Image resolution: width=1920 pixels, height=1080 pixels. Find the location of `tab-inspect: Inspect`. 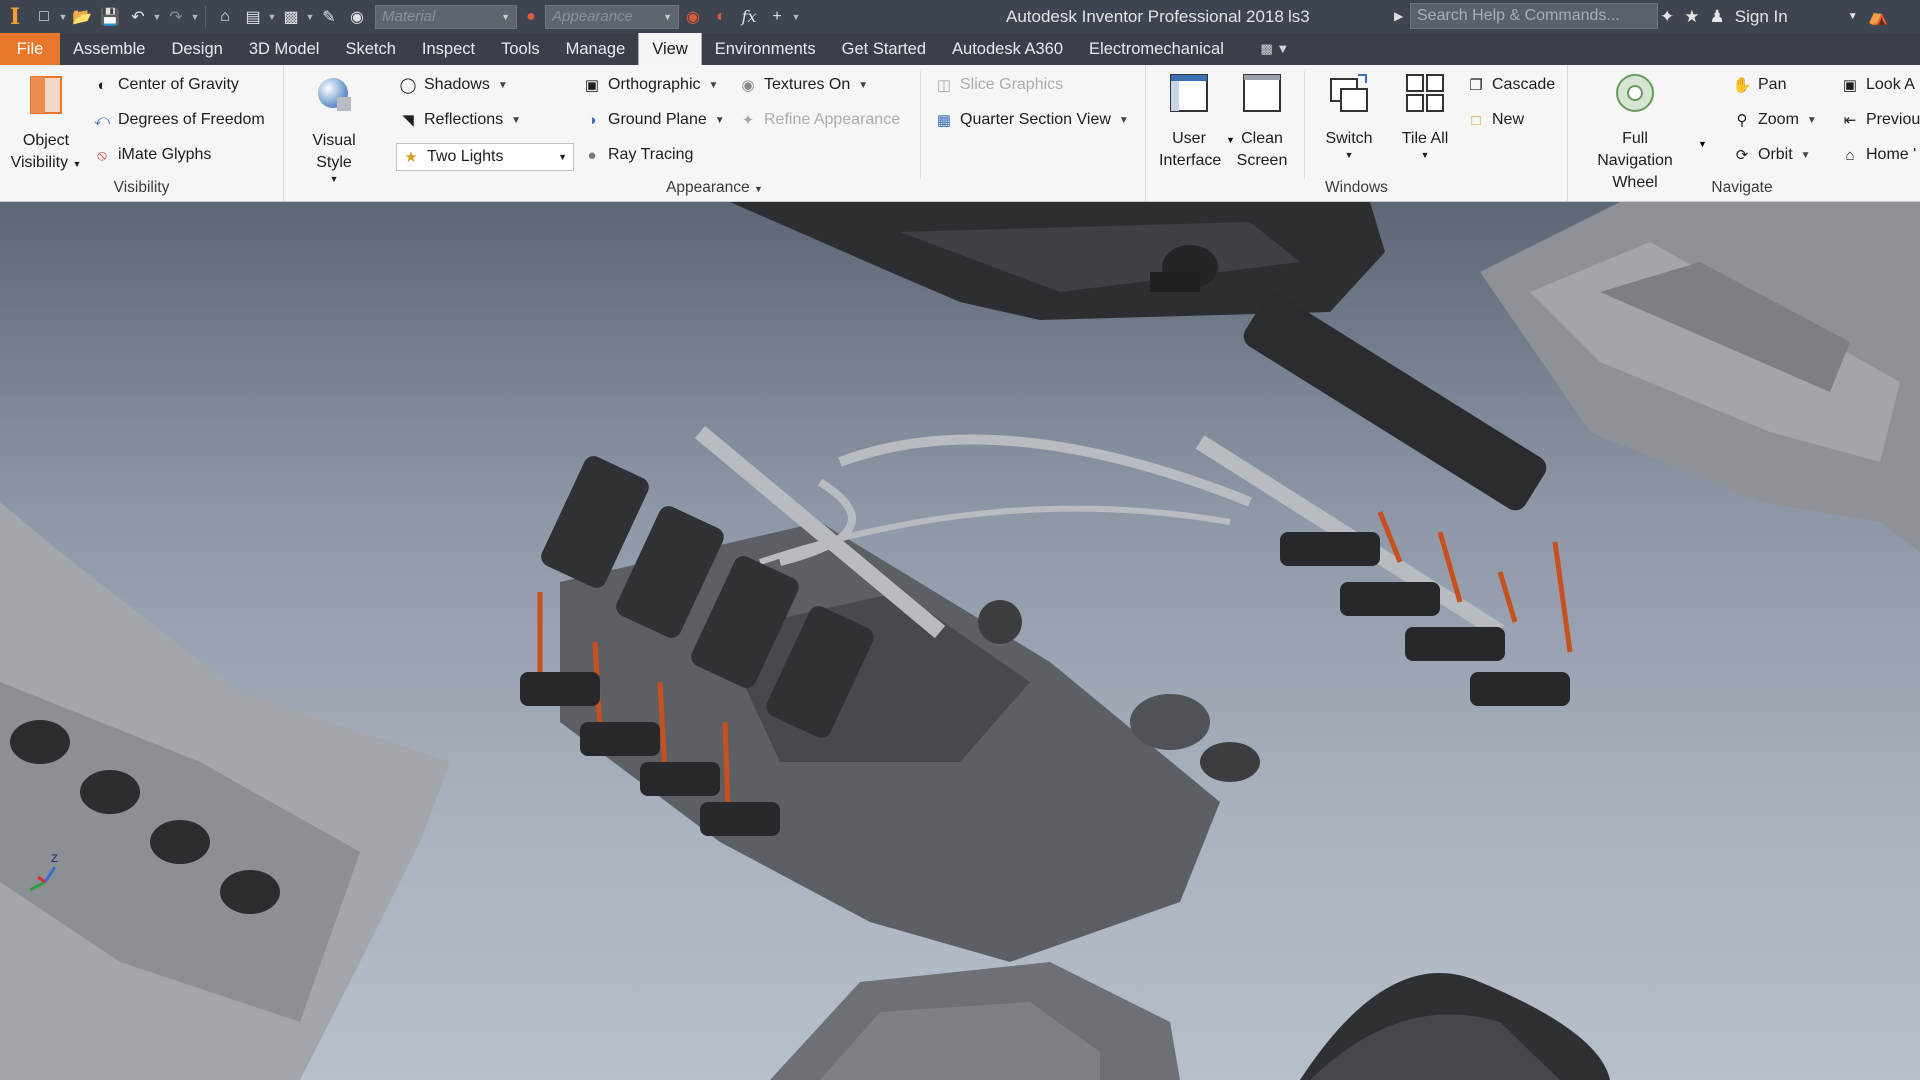

tab-inspect: Inspect is located at coordinates (448, 49).